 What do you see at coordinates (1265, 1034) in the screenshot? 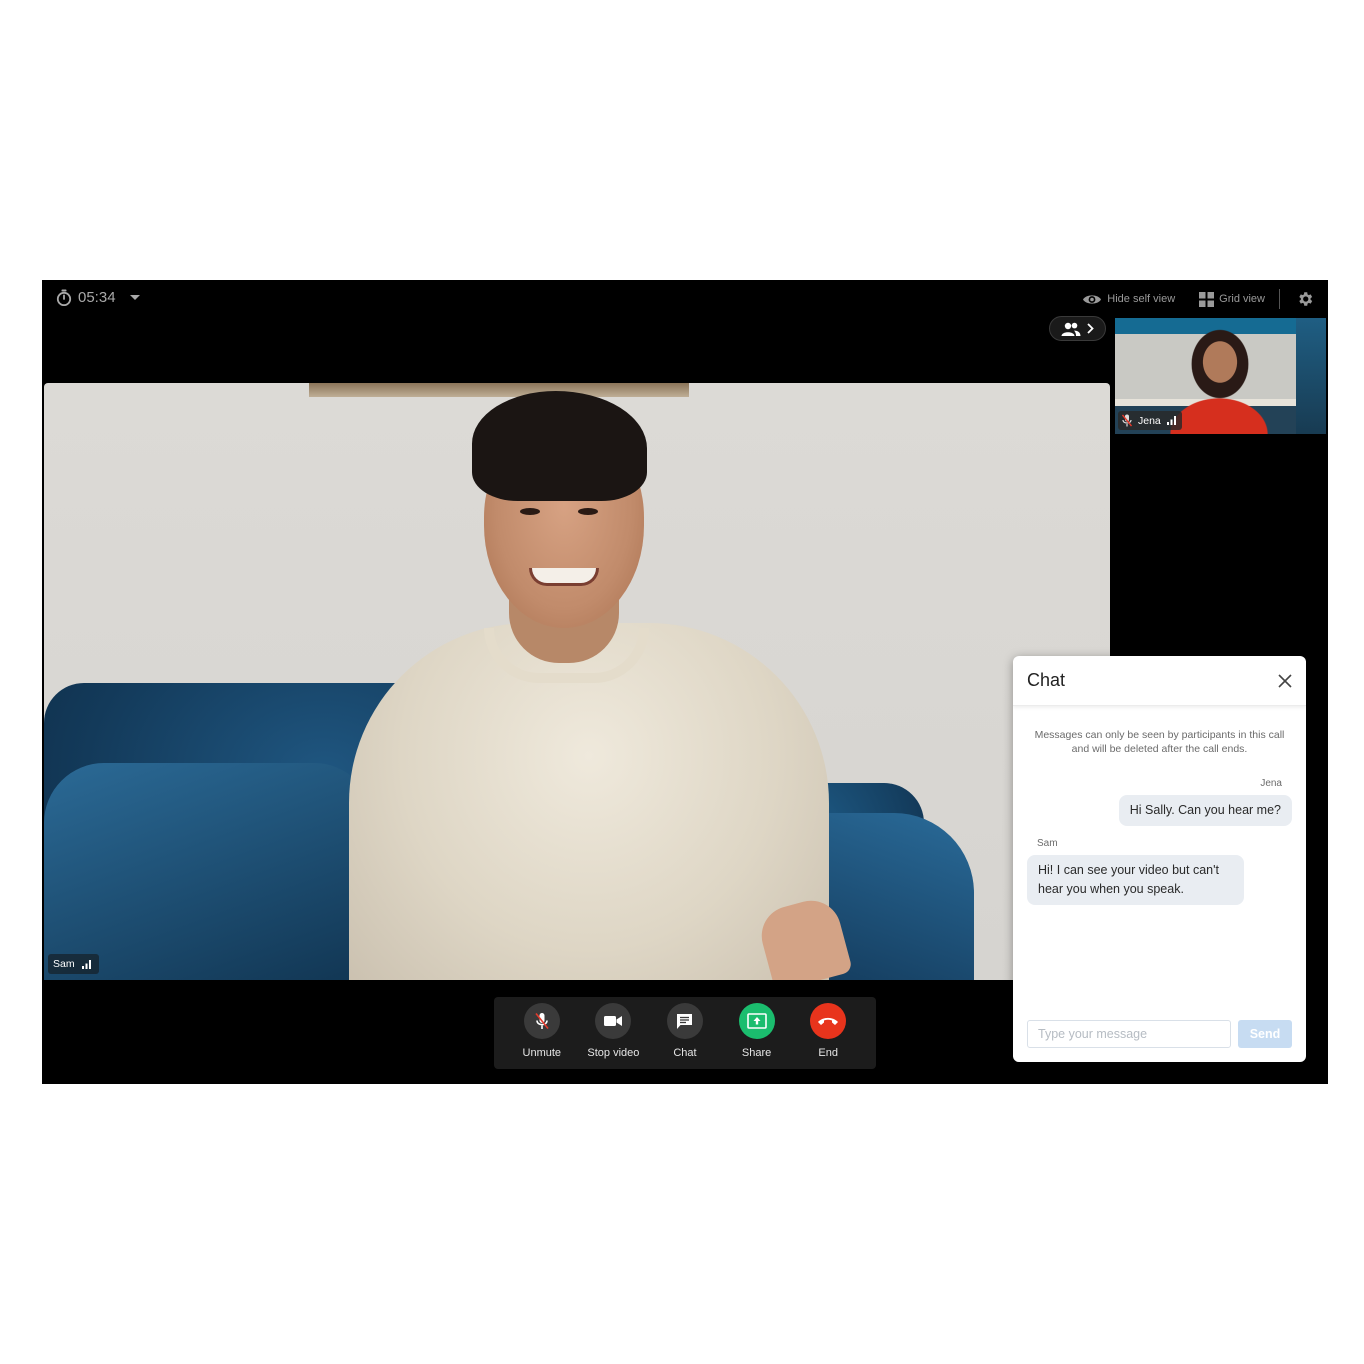
I see `send-button: Send` at bounding box center [1265, 1034].